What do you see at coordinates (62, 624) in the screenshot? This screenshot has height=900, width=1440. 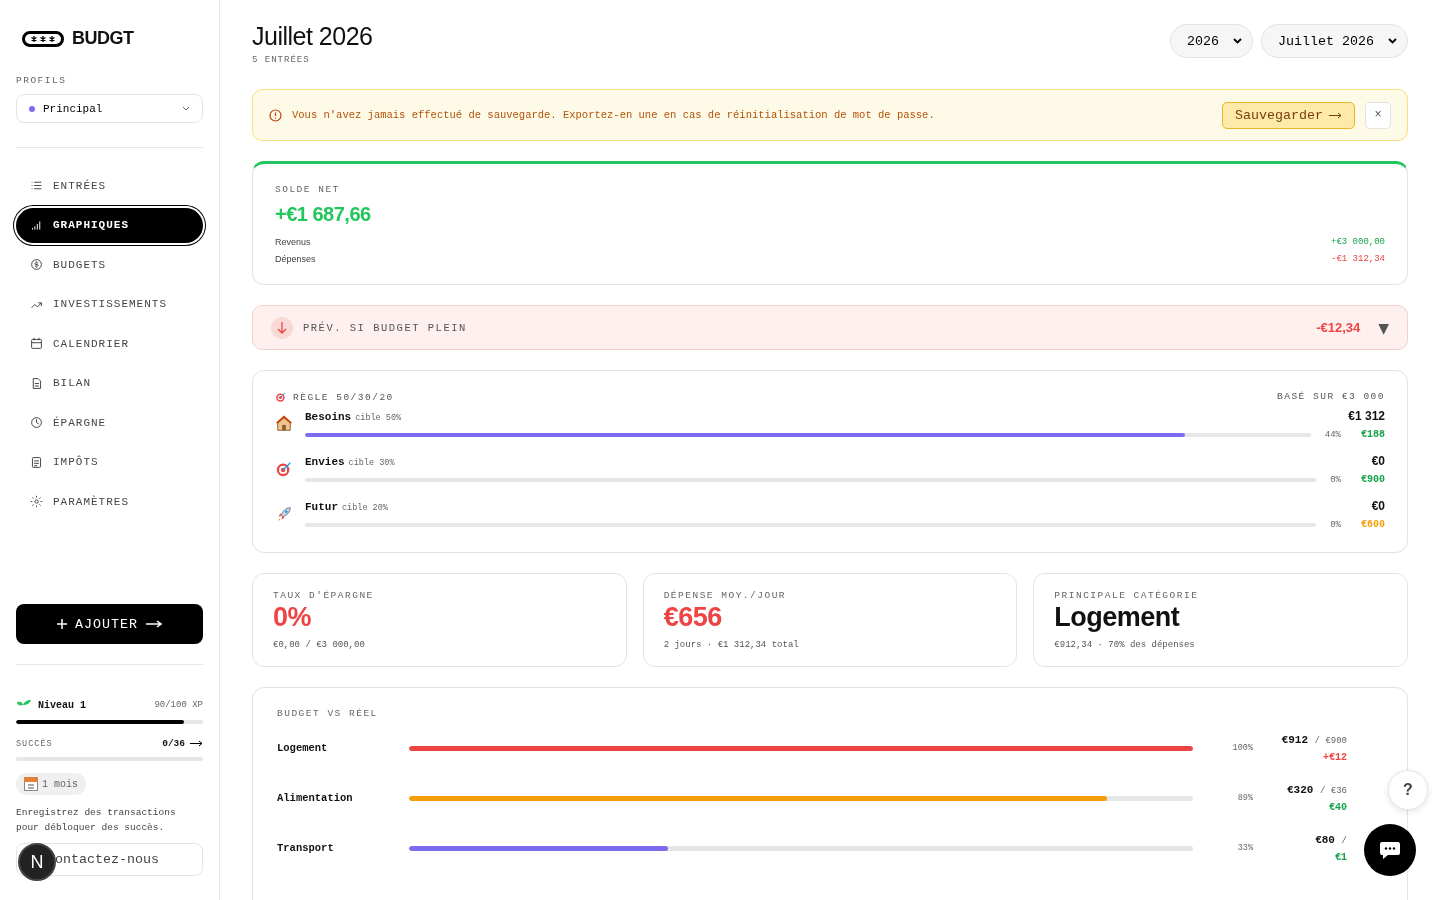 I see `plus-icon` at bounding box center [62, 624].